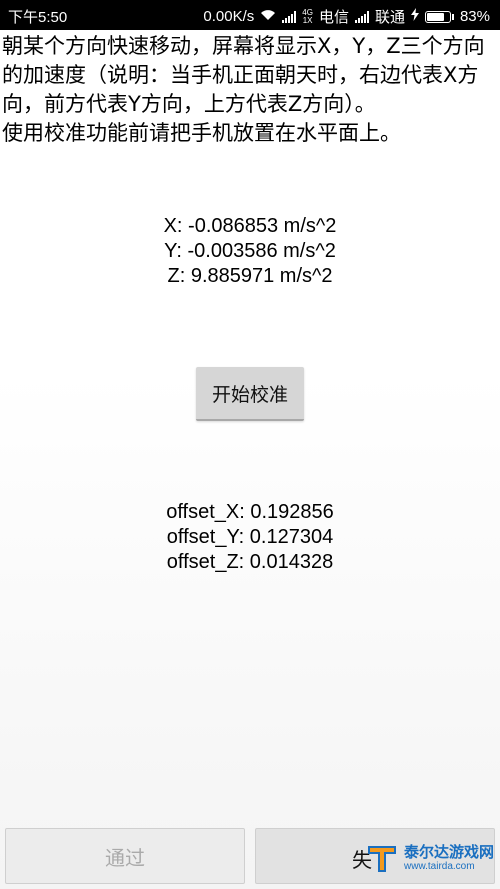  What do you see at coordinates (307, 20) in the screenshot?
I see `network-type-bottom: 1X` at bounding box center [307, 20].